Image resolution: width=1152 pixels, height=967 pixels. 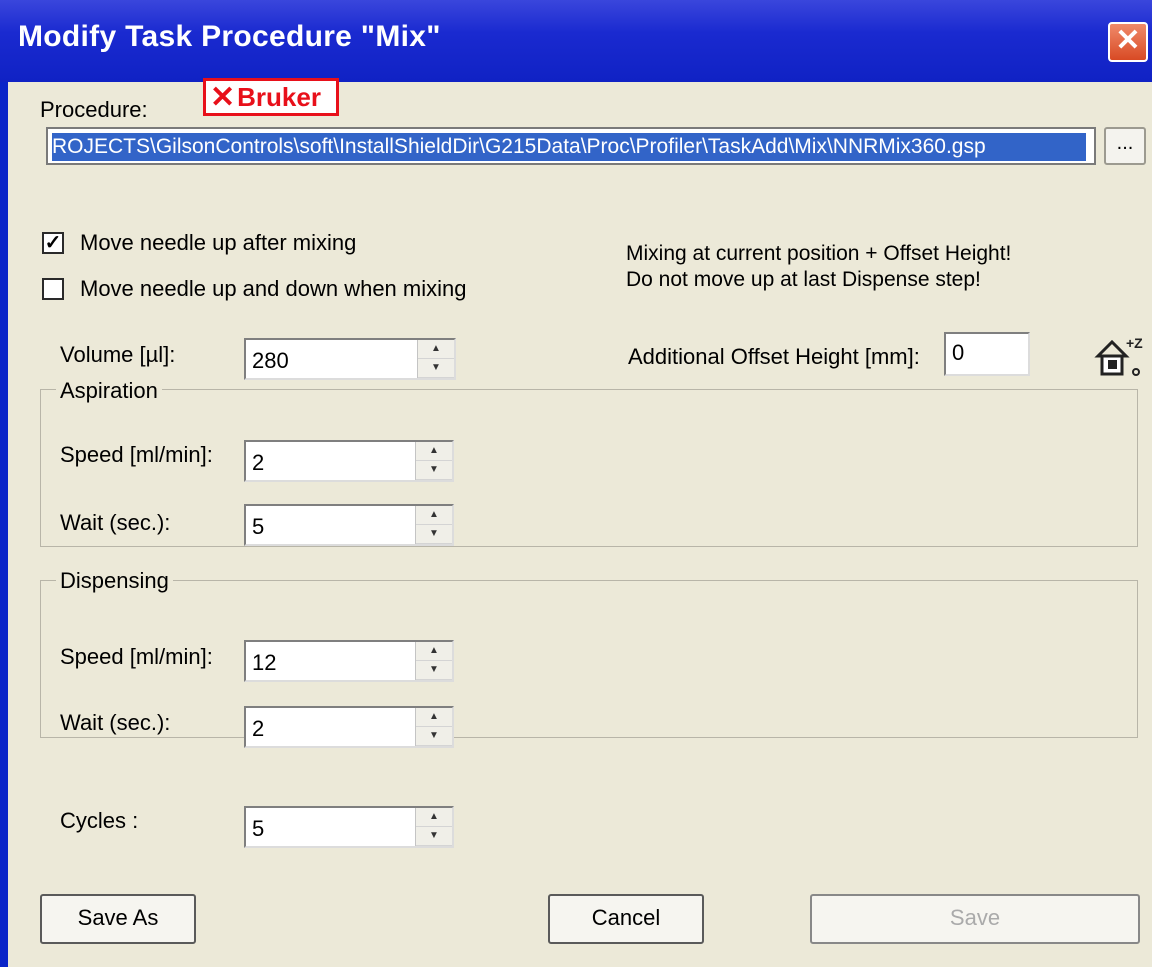 I want to click on dispensing-wait-spin-arrows: ▲ ▼, so click(x=433, y=727).